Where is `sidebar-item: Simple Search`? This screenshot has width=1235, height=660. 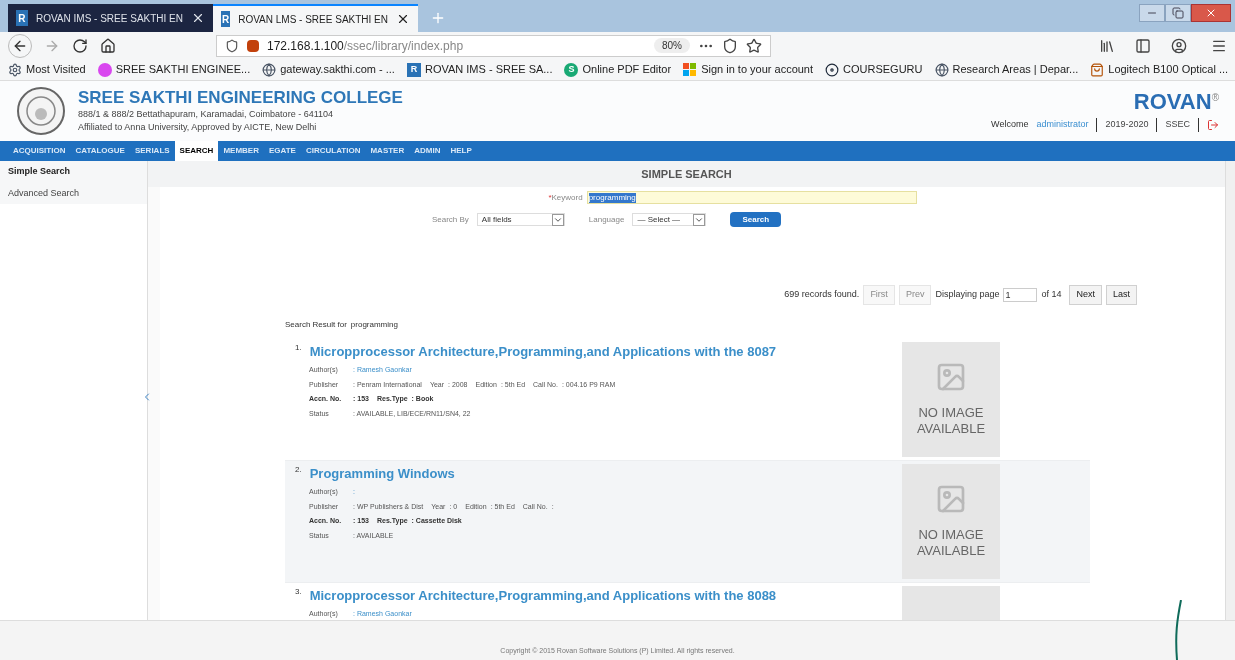 sidebar-item: Simple Search is located at coordinates (73, 172).